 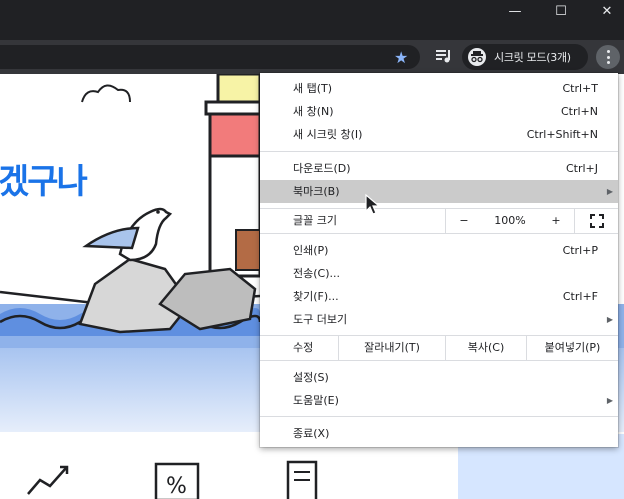 I want to click on menu-item-more-tools: 도구 더보기 ▶, so click(x=439, y=319).